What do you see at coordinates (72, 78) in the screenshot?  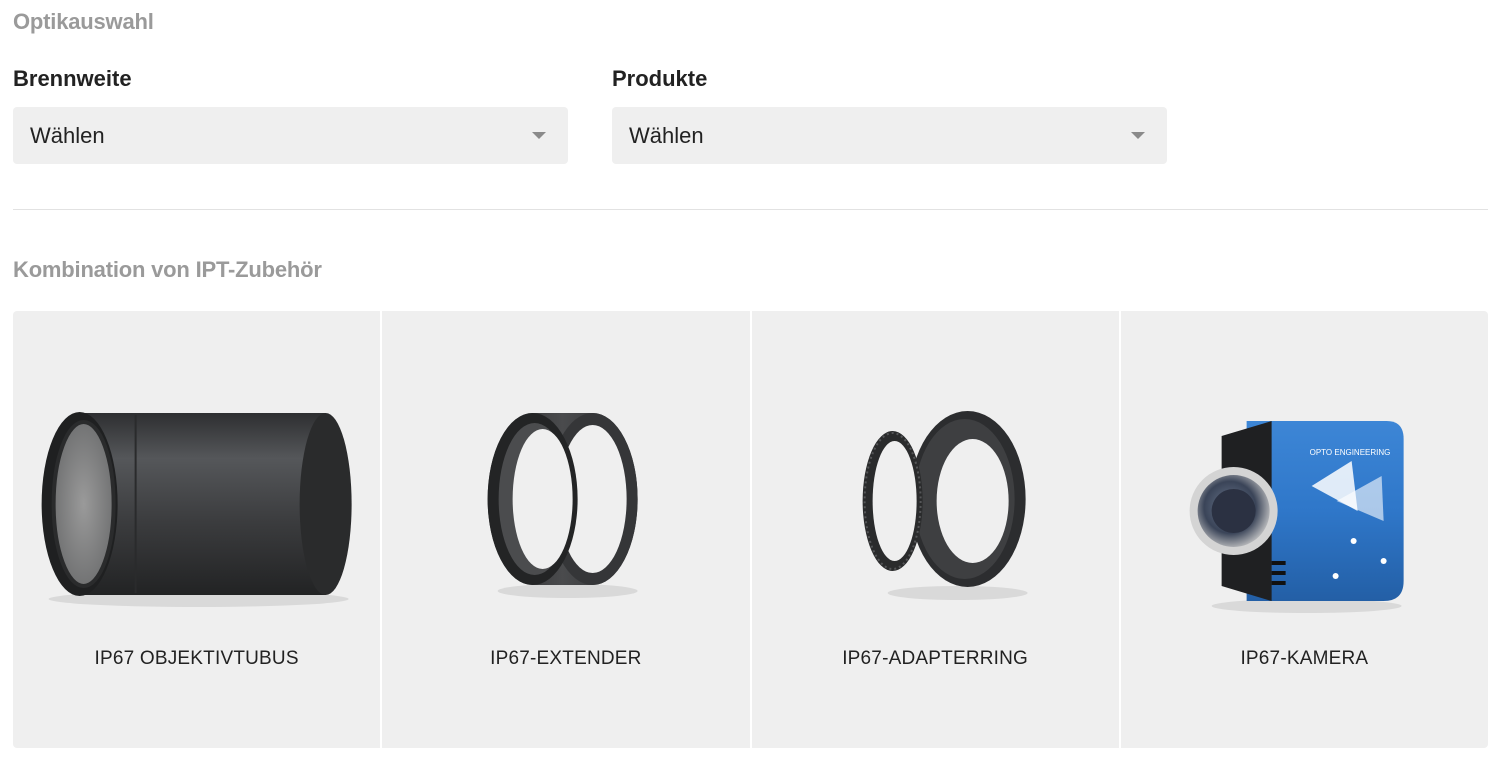 I see `focal-length-label: Brennweite` at bounding box center [72, 78].